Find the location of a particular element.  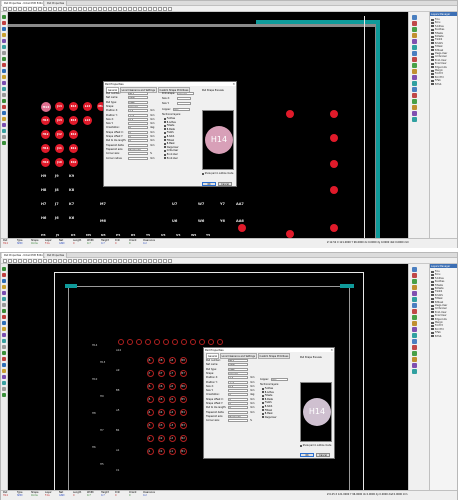

pad-label: V5 is located at coordinates (178, 235).